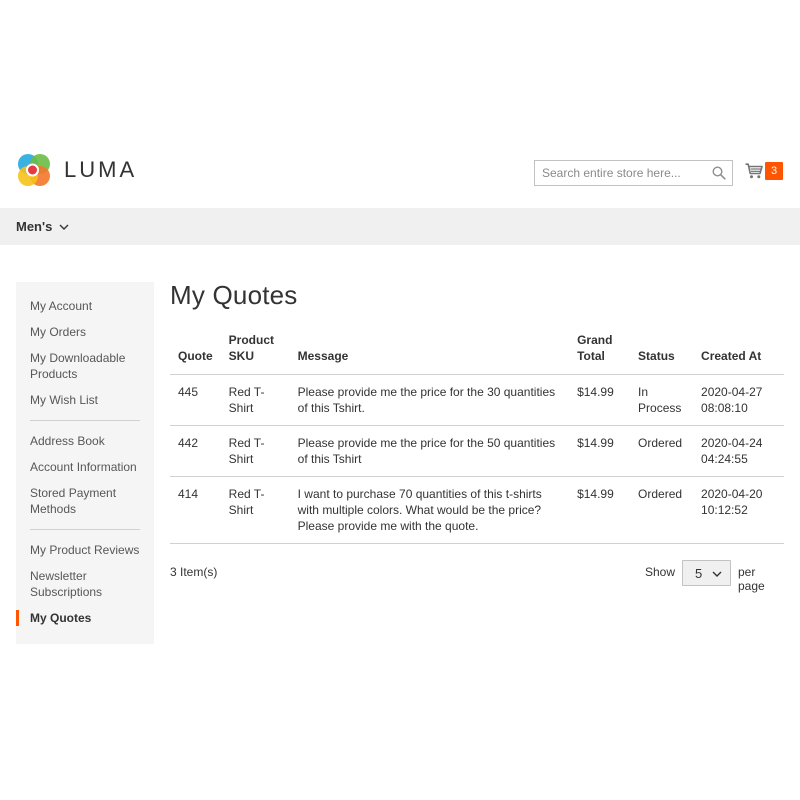  Describe the element at coordinates (706, 573) in the screenshot. I see `per-page-select: 5` at that location.